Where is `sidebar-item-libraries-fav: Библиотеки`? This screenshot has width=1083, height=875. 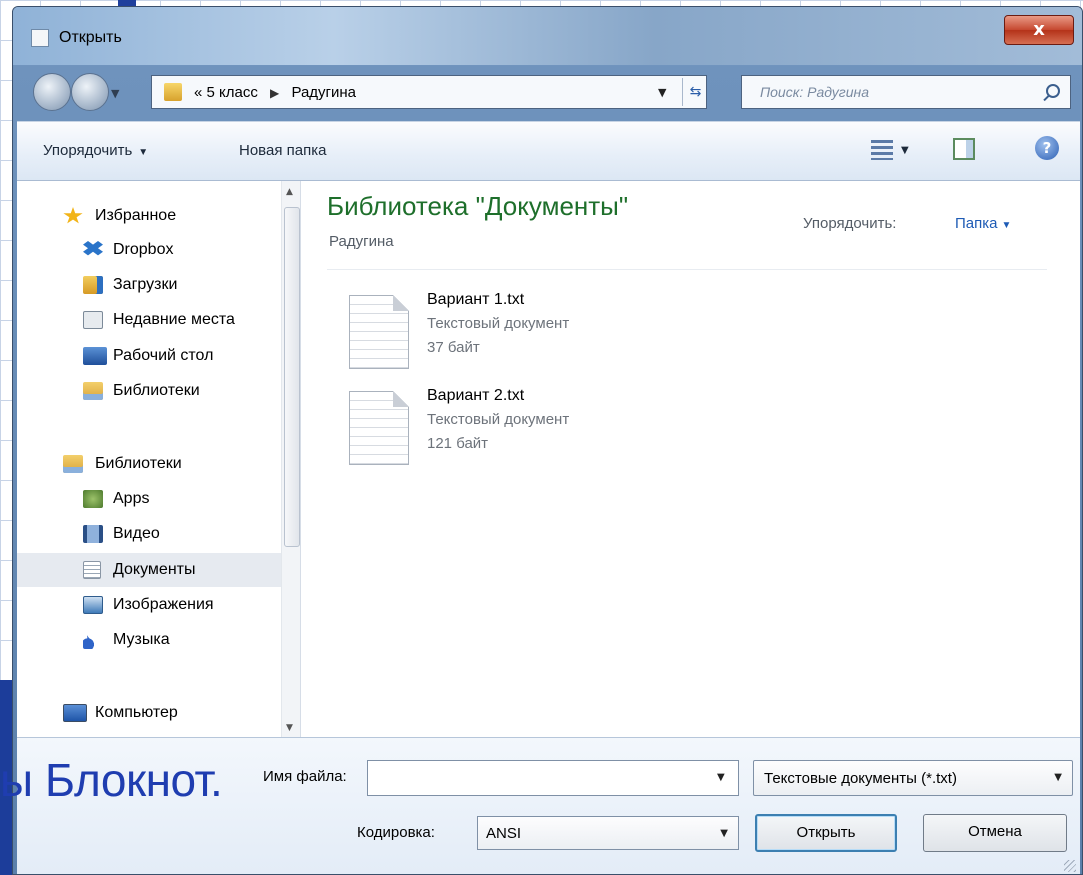
sidebar-item-libraries-fav: Библиотеки is located at coordinates (149, 391).